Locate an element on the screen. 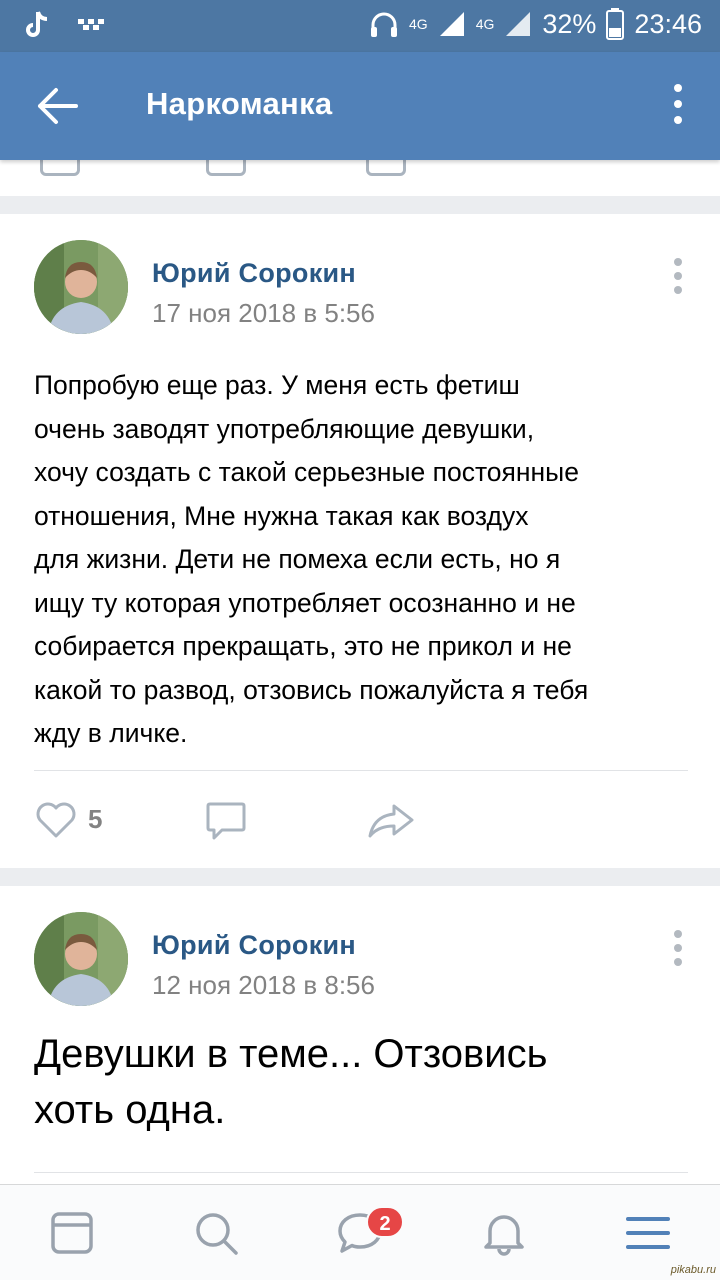 The width and height of the screenshot is (720, 1280). comment-icon is located at coordinates (226, 820).